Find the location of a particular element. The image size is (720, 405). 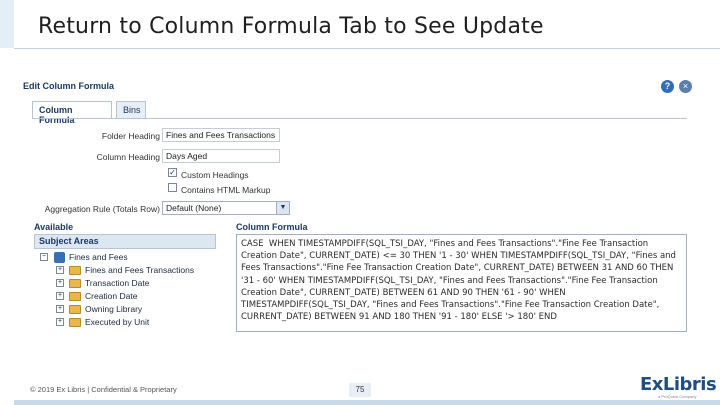

page-number: 75 is located at coordinates (360, 390).